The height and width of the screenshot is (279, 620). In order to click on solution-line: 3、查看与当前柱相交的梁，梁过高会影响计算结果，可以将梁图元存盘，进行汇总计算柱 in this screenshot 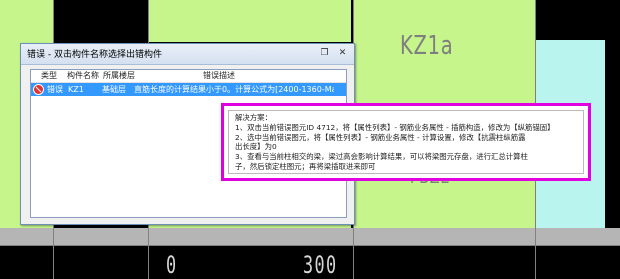, I will do `click(381, 157)`.